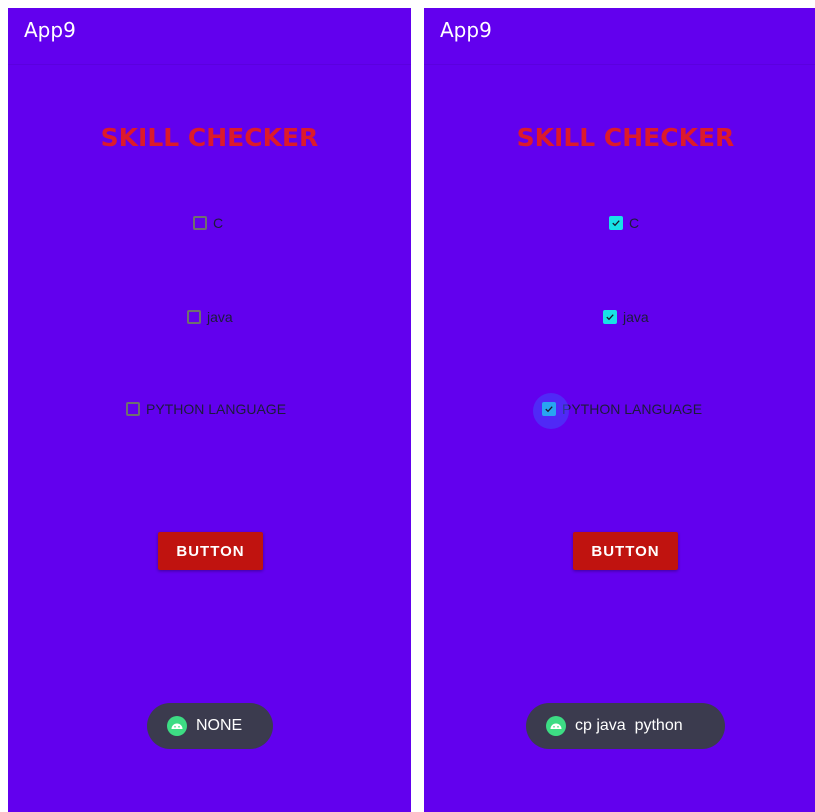 This screenshot has width=815, height=812. I want to click on toast-message: cp java python, so click(625, 726).